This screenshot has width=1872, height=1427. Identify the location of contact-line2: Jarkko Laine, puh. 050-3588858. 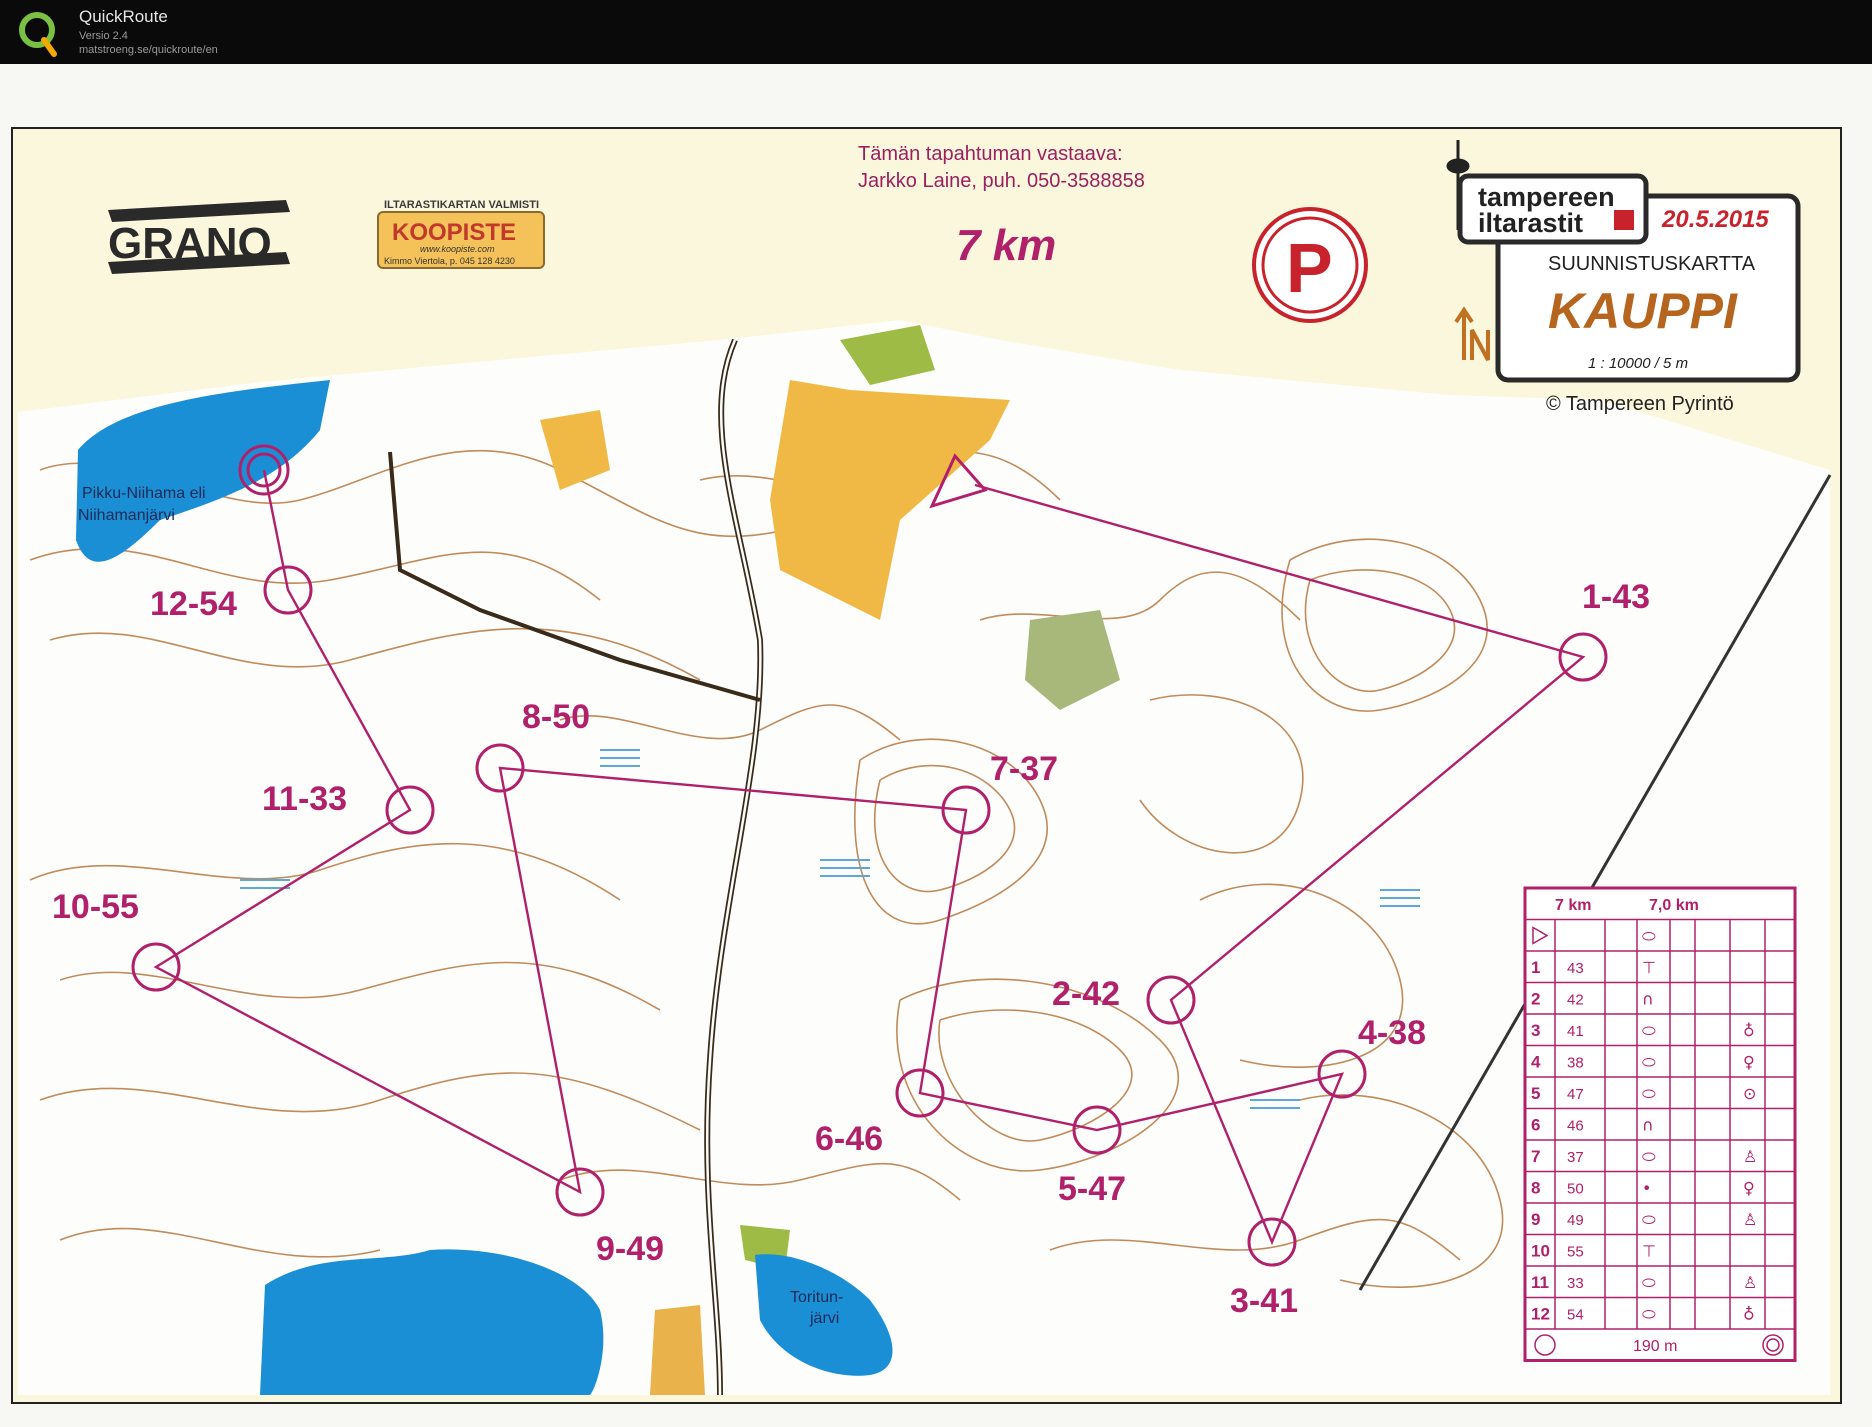
(1001, 181).